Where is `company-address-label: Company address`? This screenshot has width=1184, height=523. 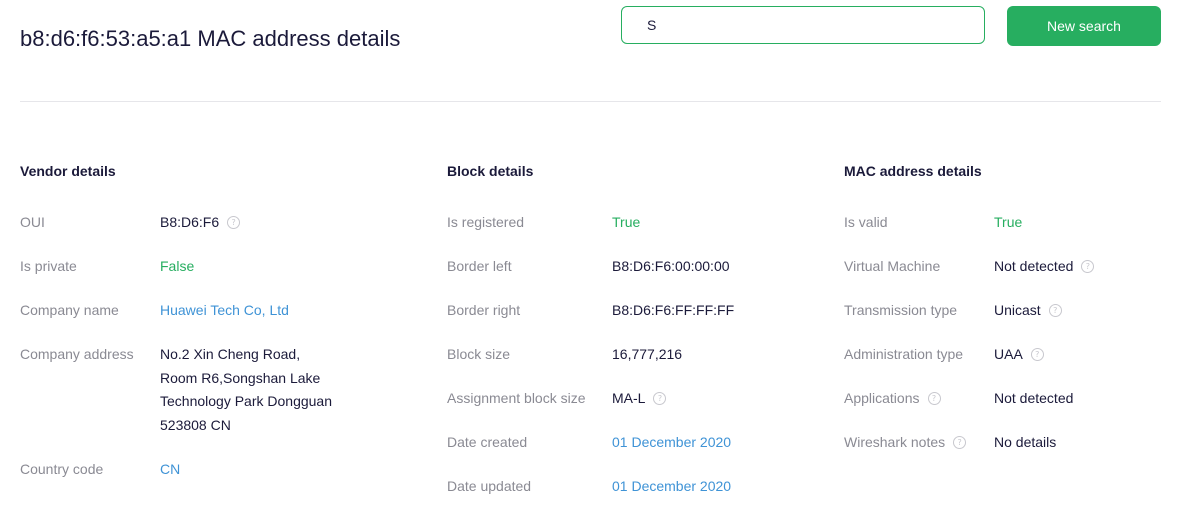 company-address-label: Company address is located at coordinates (77, 354).